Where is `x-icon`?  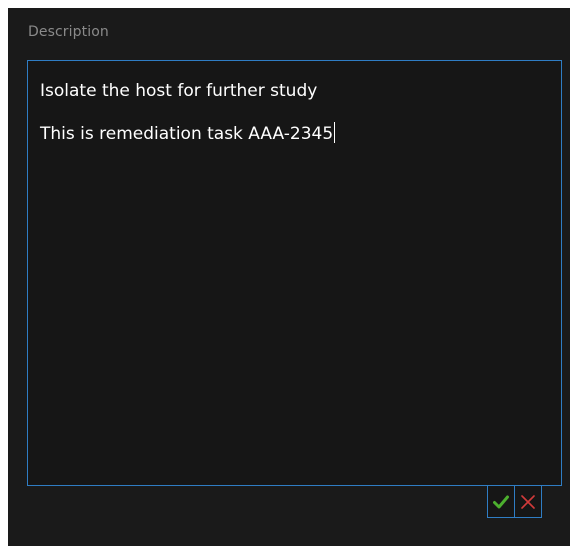 x-icon is located at coordinates (528, 501).